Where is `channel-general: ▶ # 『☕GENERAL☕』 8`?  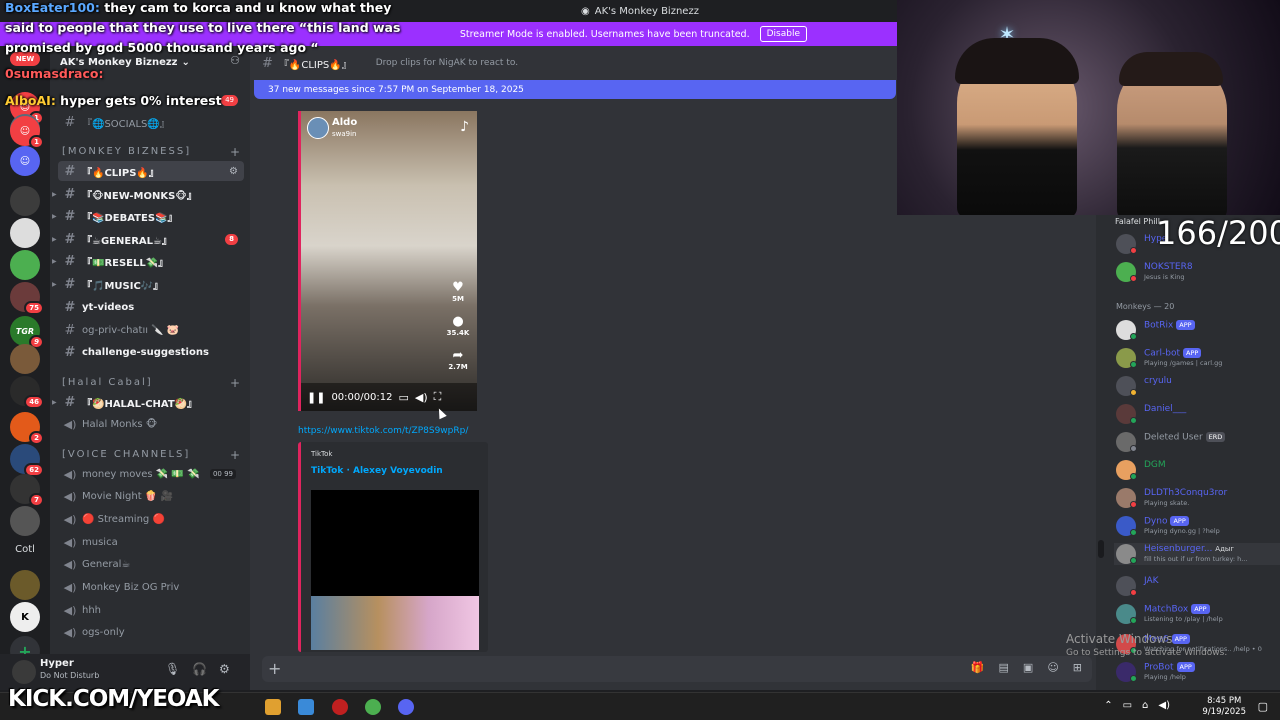 channel-general: ▶ # 『☕GENERAL☕』 8 is located at coordinates (148, 239).